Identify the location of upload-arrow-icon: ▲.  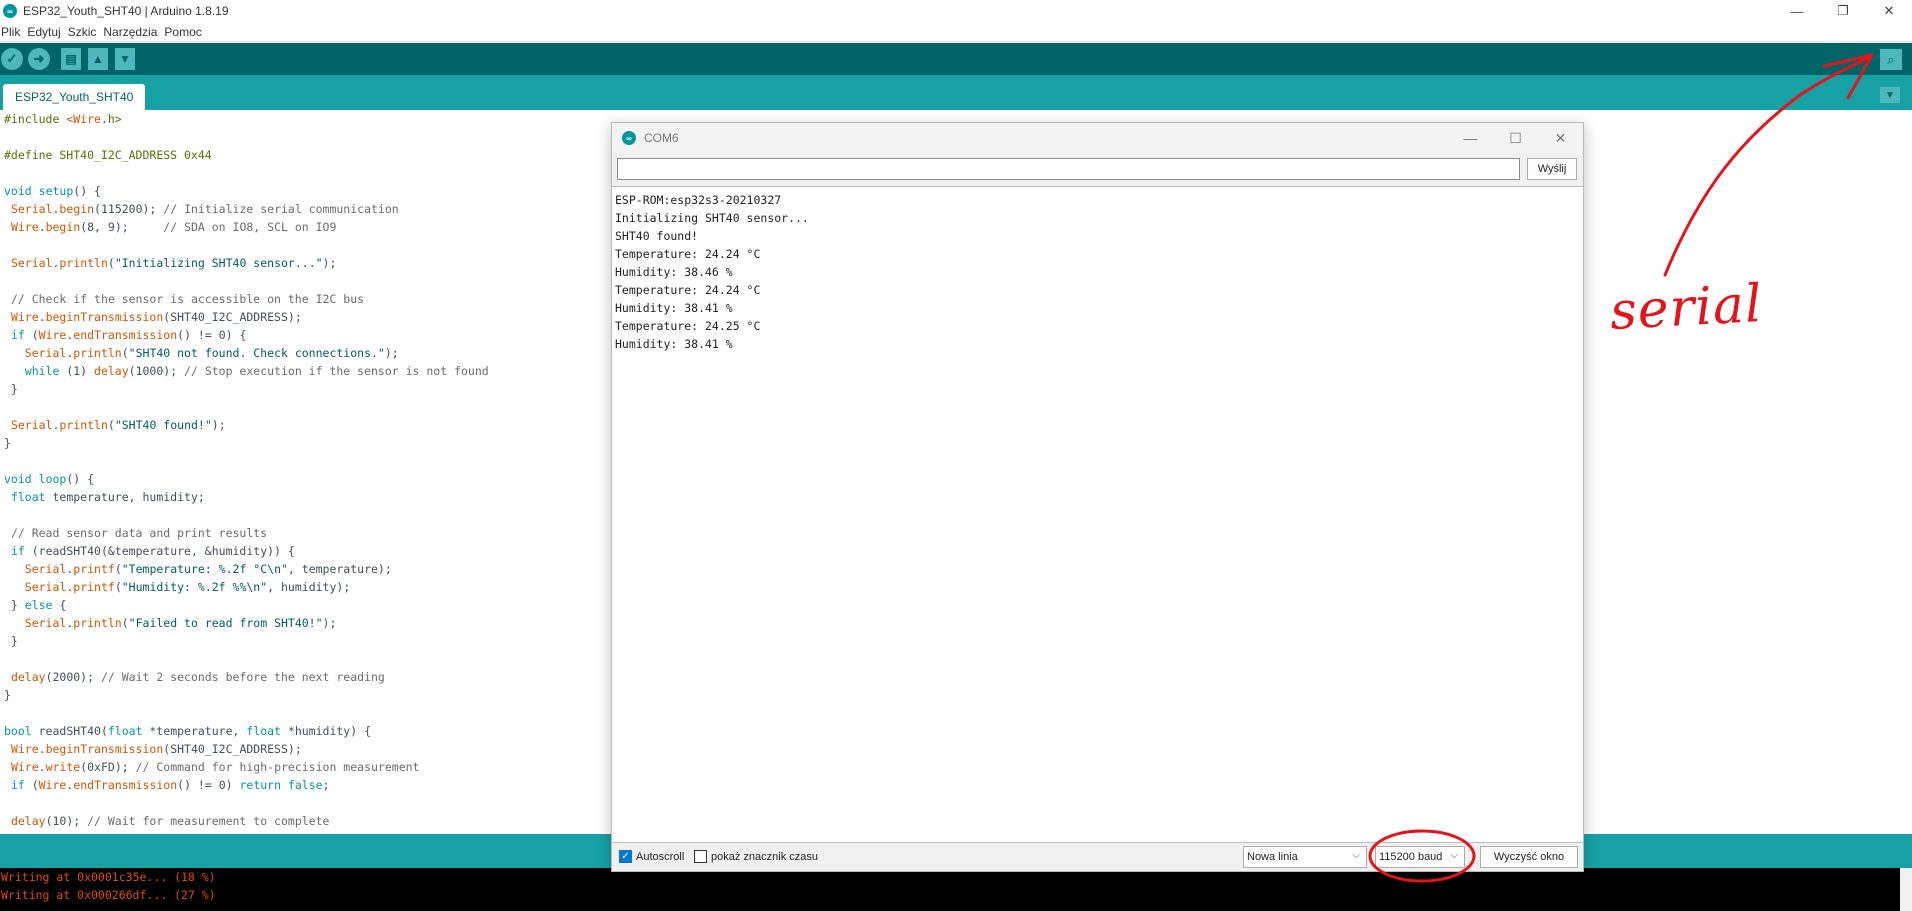
(98, 59).